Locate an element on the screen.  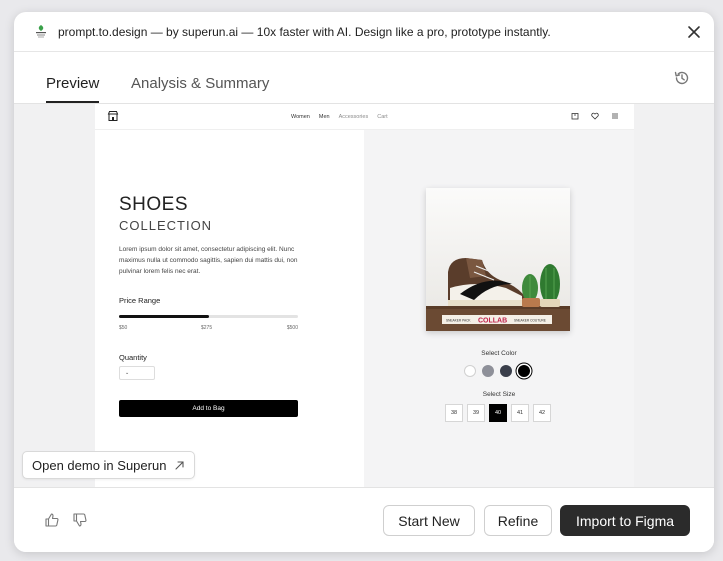
quantity-select: ⌄ is located at coordinates (137, 373).